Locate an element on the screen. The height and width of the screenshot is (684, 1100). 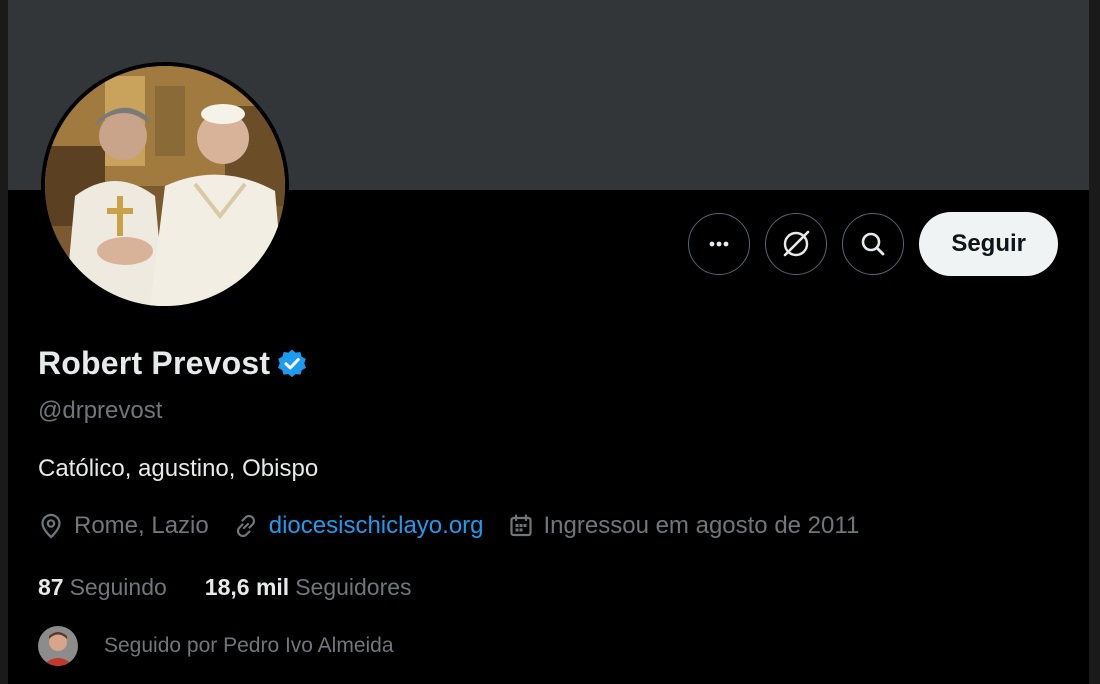
profile-location: Rome, Lazio is located at coordinates (123, 526).